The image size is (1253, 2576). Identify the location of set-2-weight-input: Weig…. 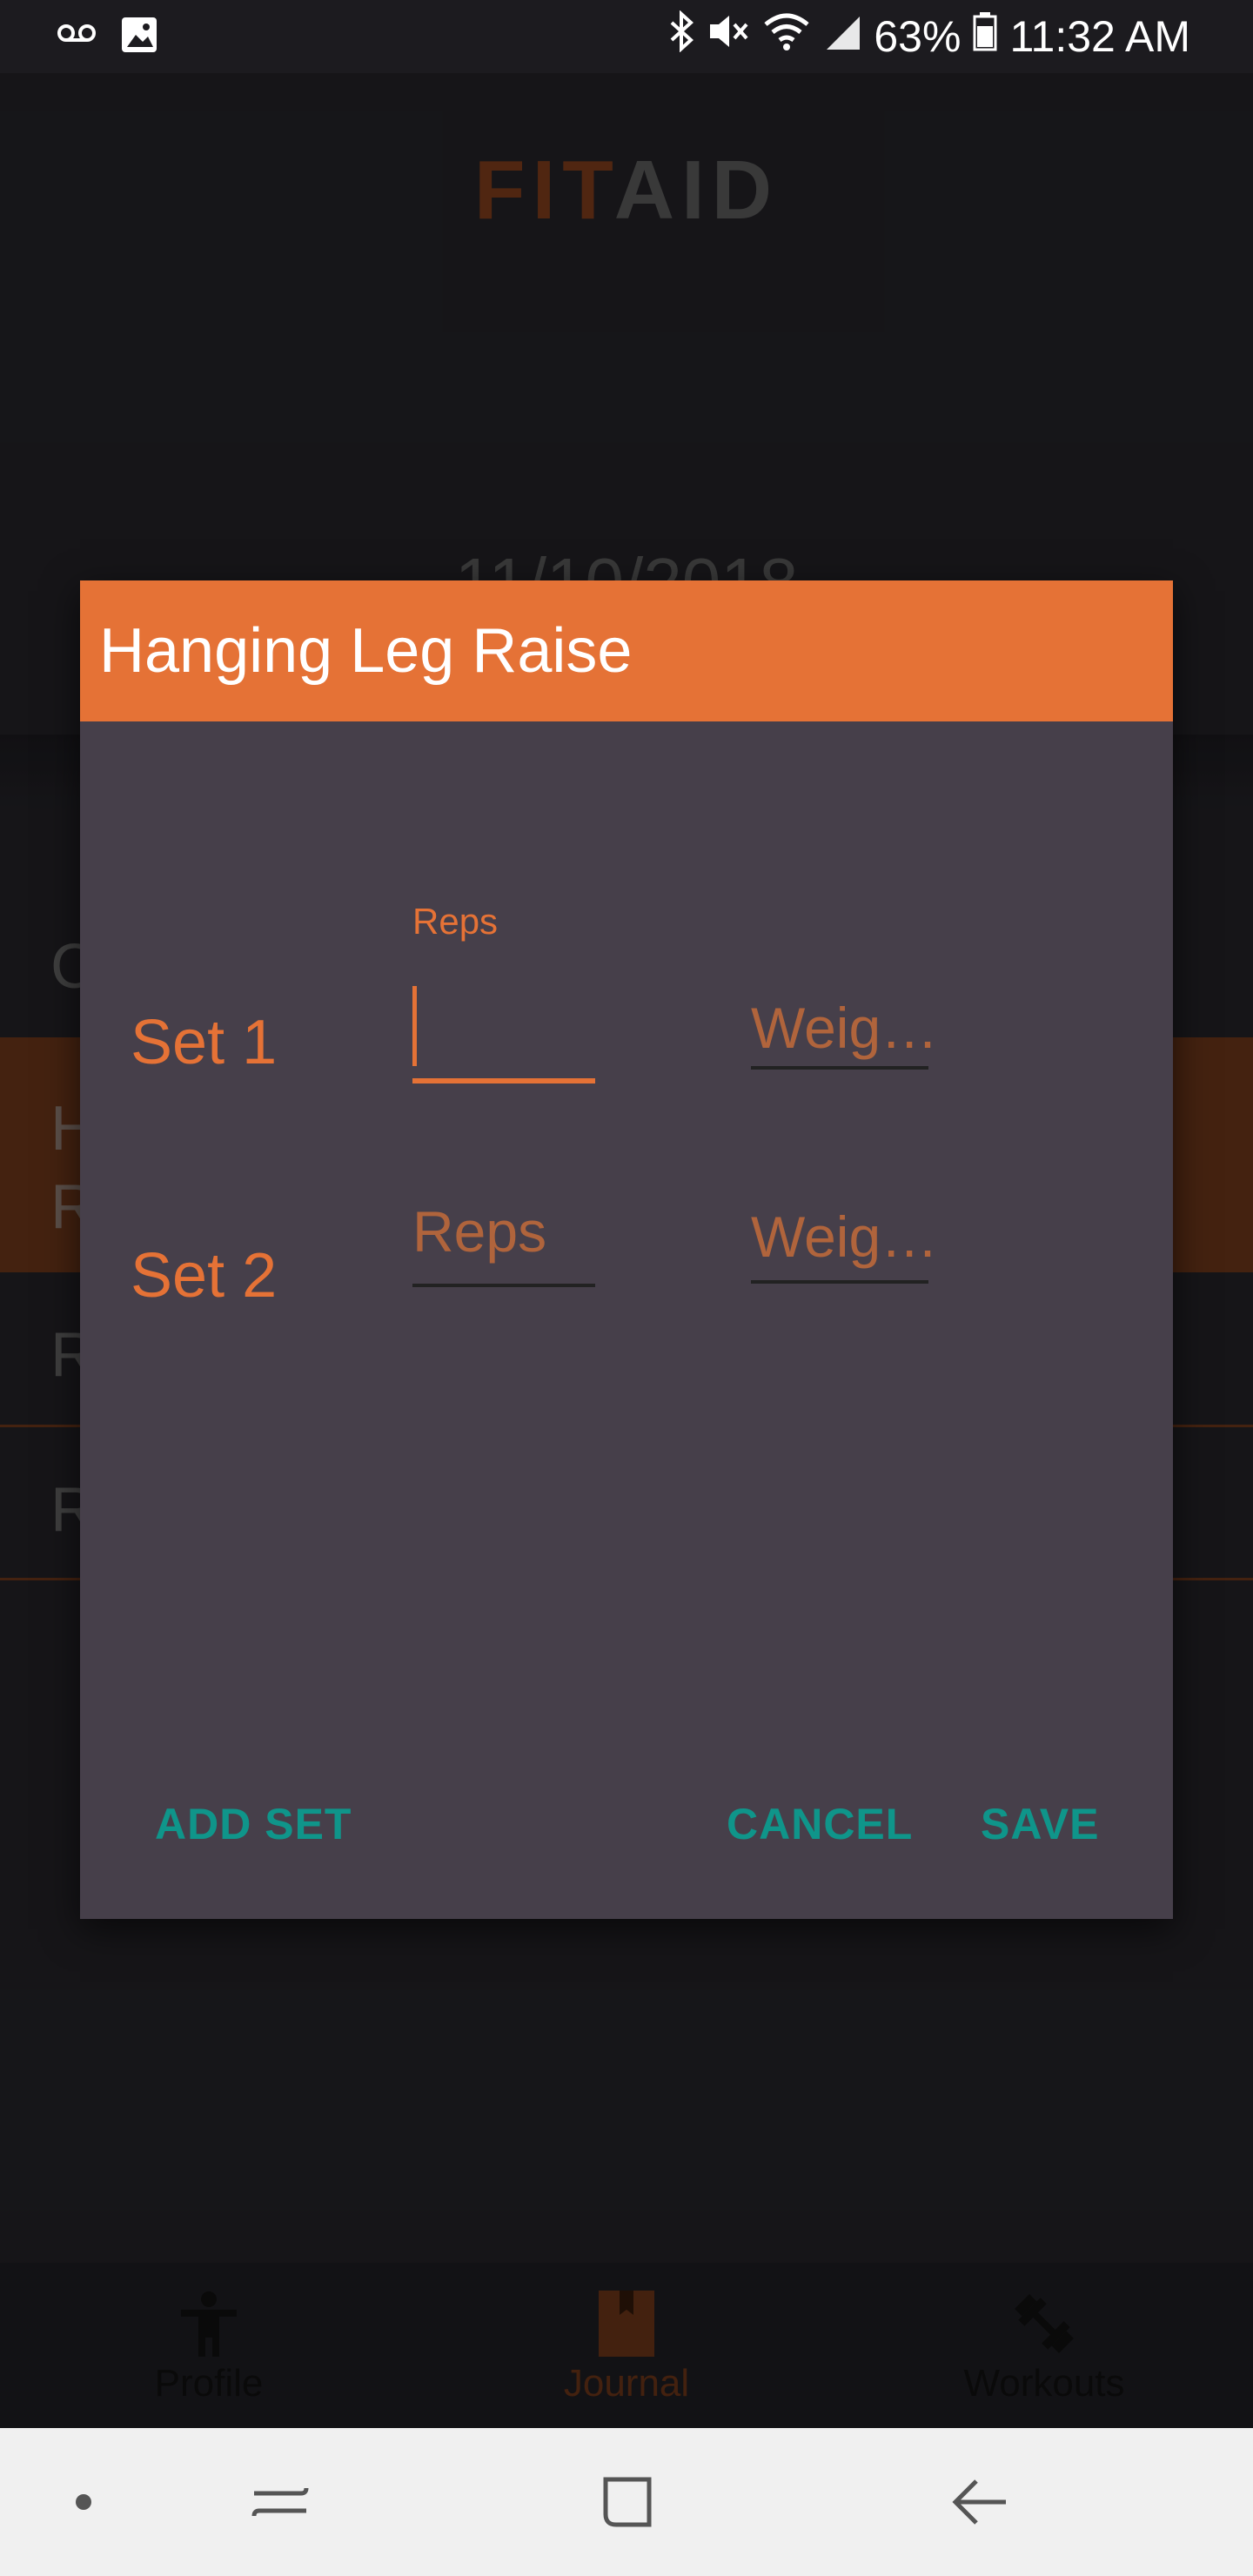
(844, 1244).